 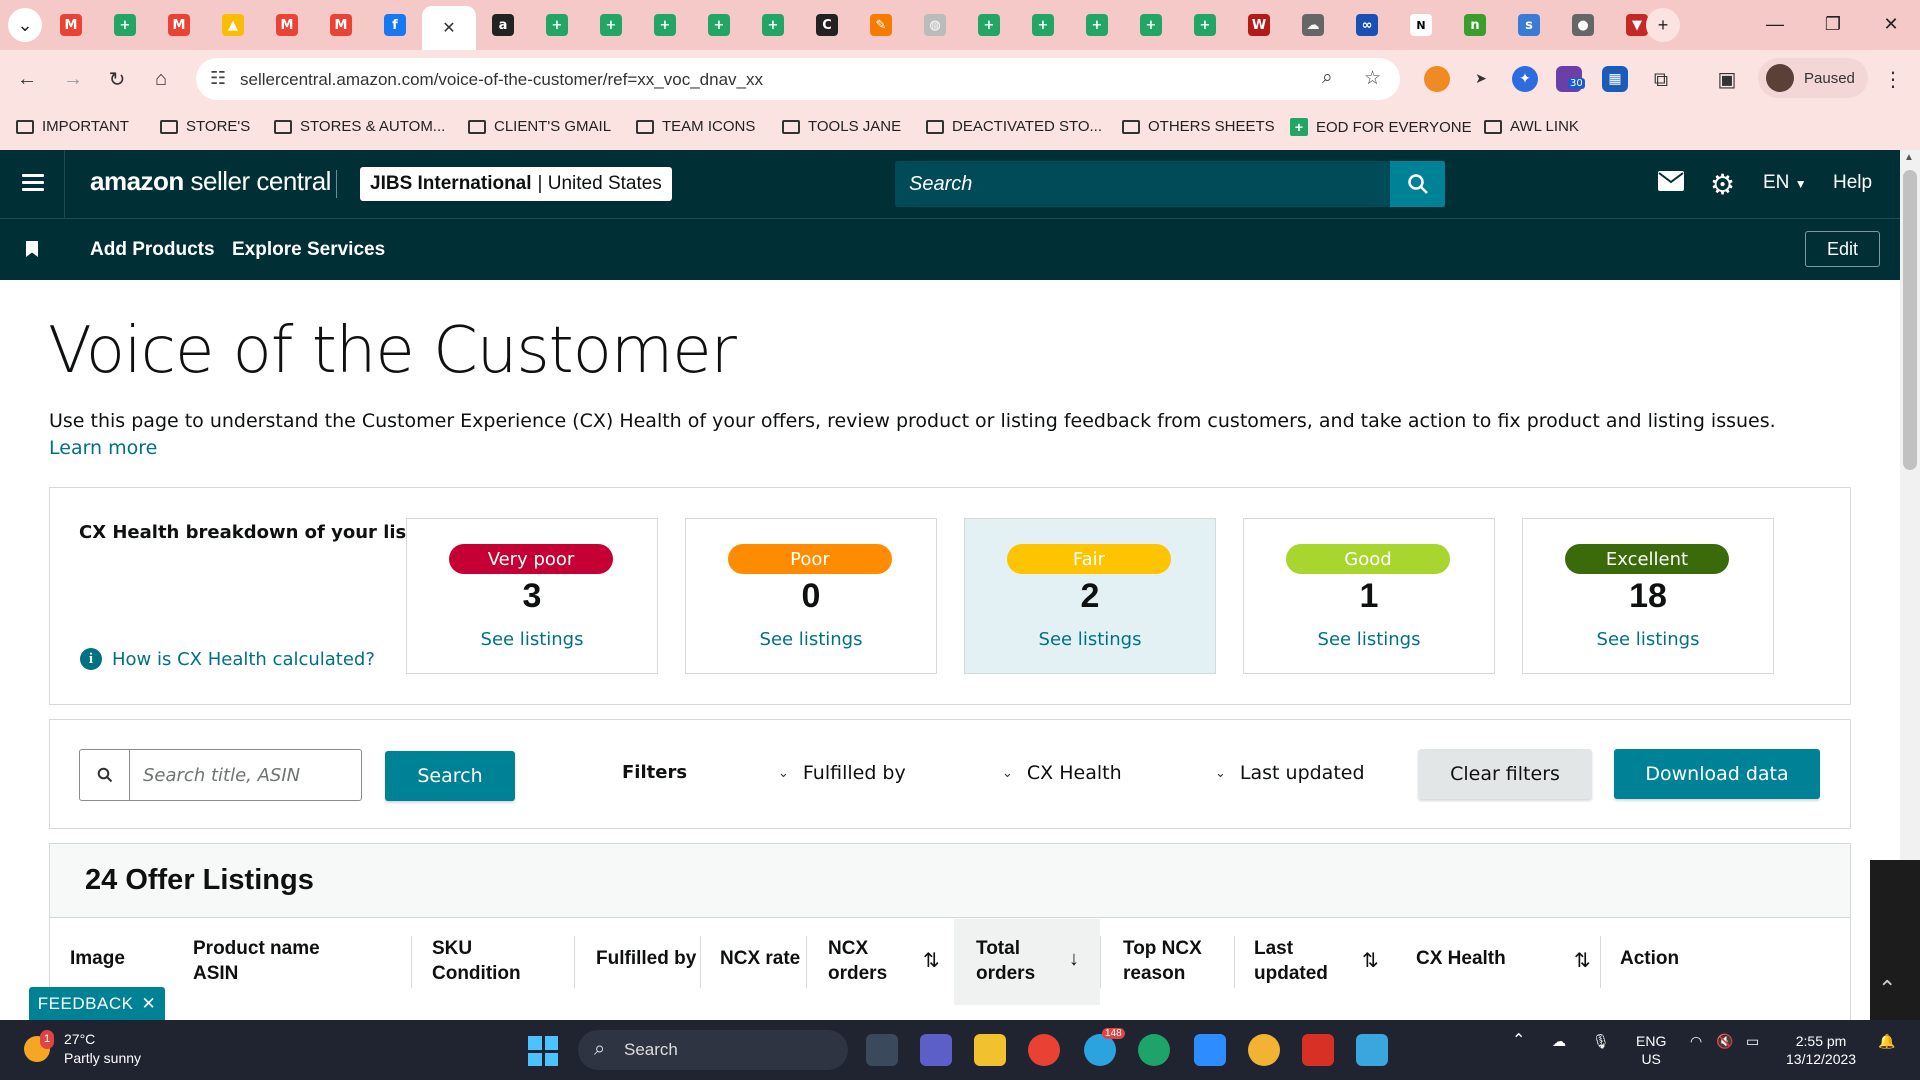 I want to click on learn-more-link: Learn more, so click(x=103, y=448).